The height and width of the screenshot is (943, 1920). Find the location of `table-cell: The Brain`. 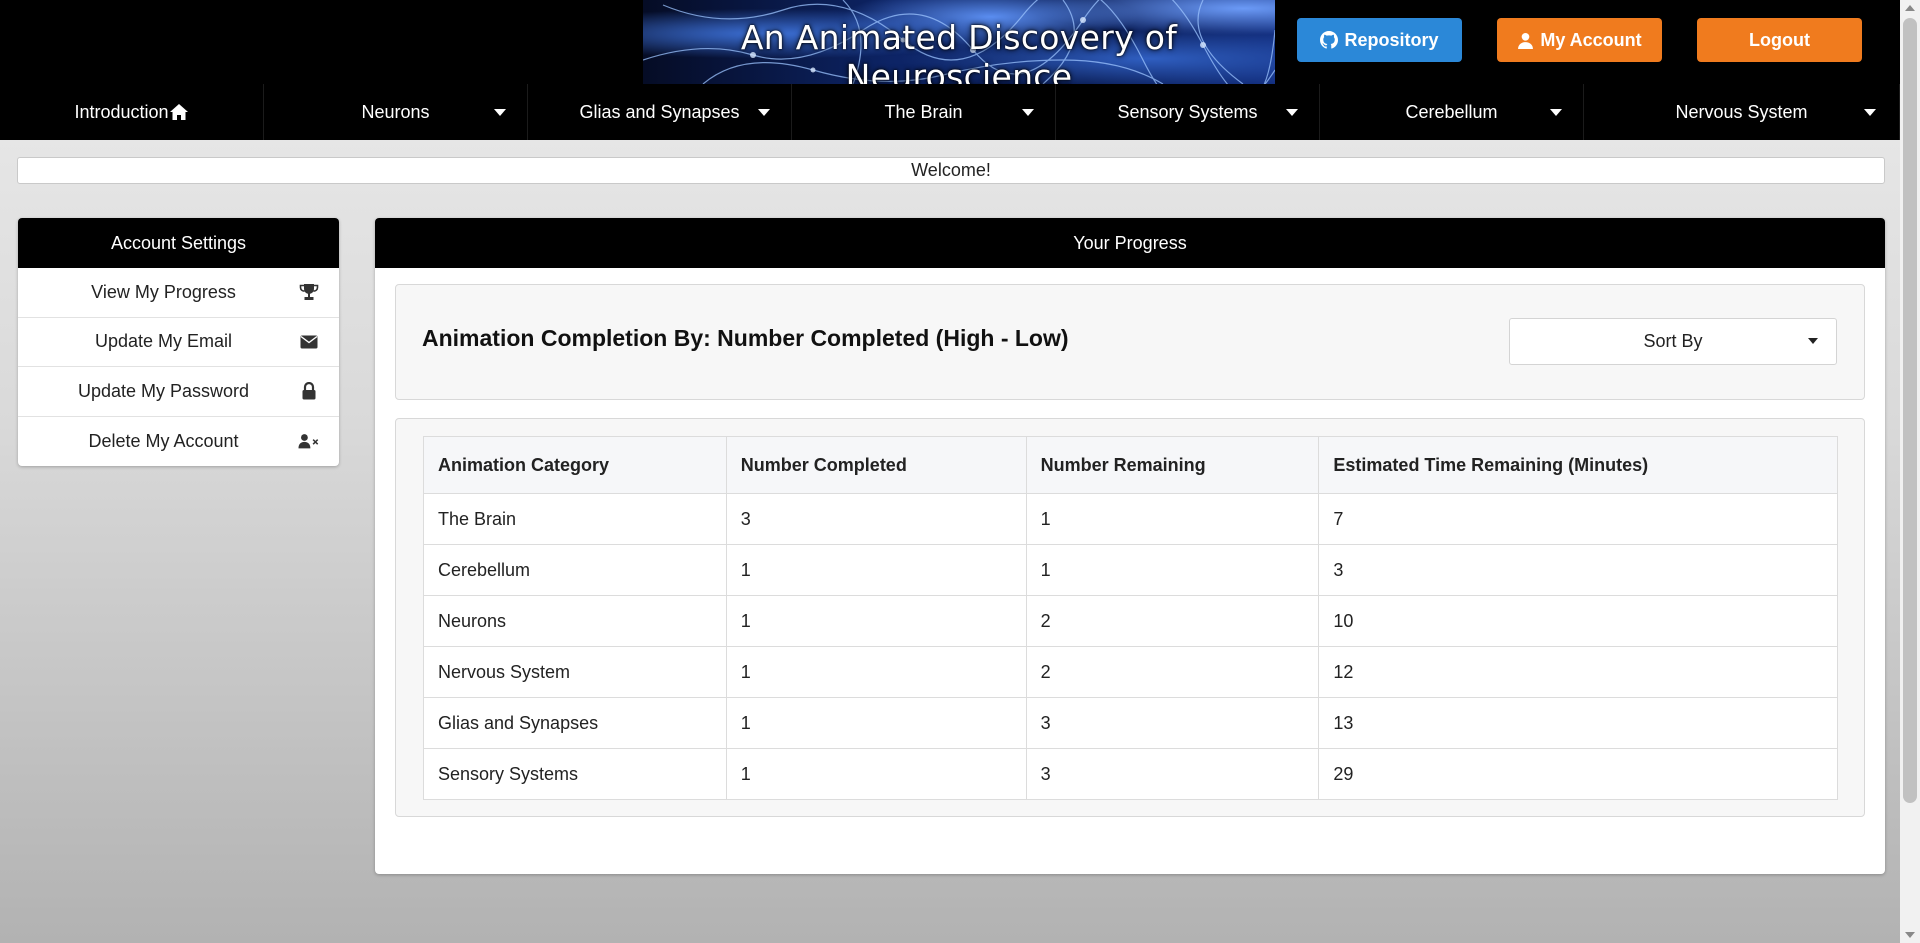

table-cell: The Brain is located at coordinates (575, 519).